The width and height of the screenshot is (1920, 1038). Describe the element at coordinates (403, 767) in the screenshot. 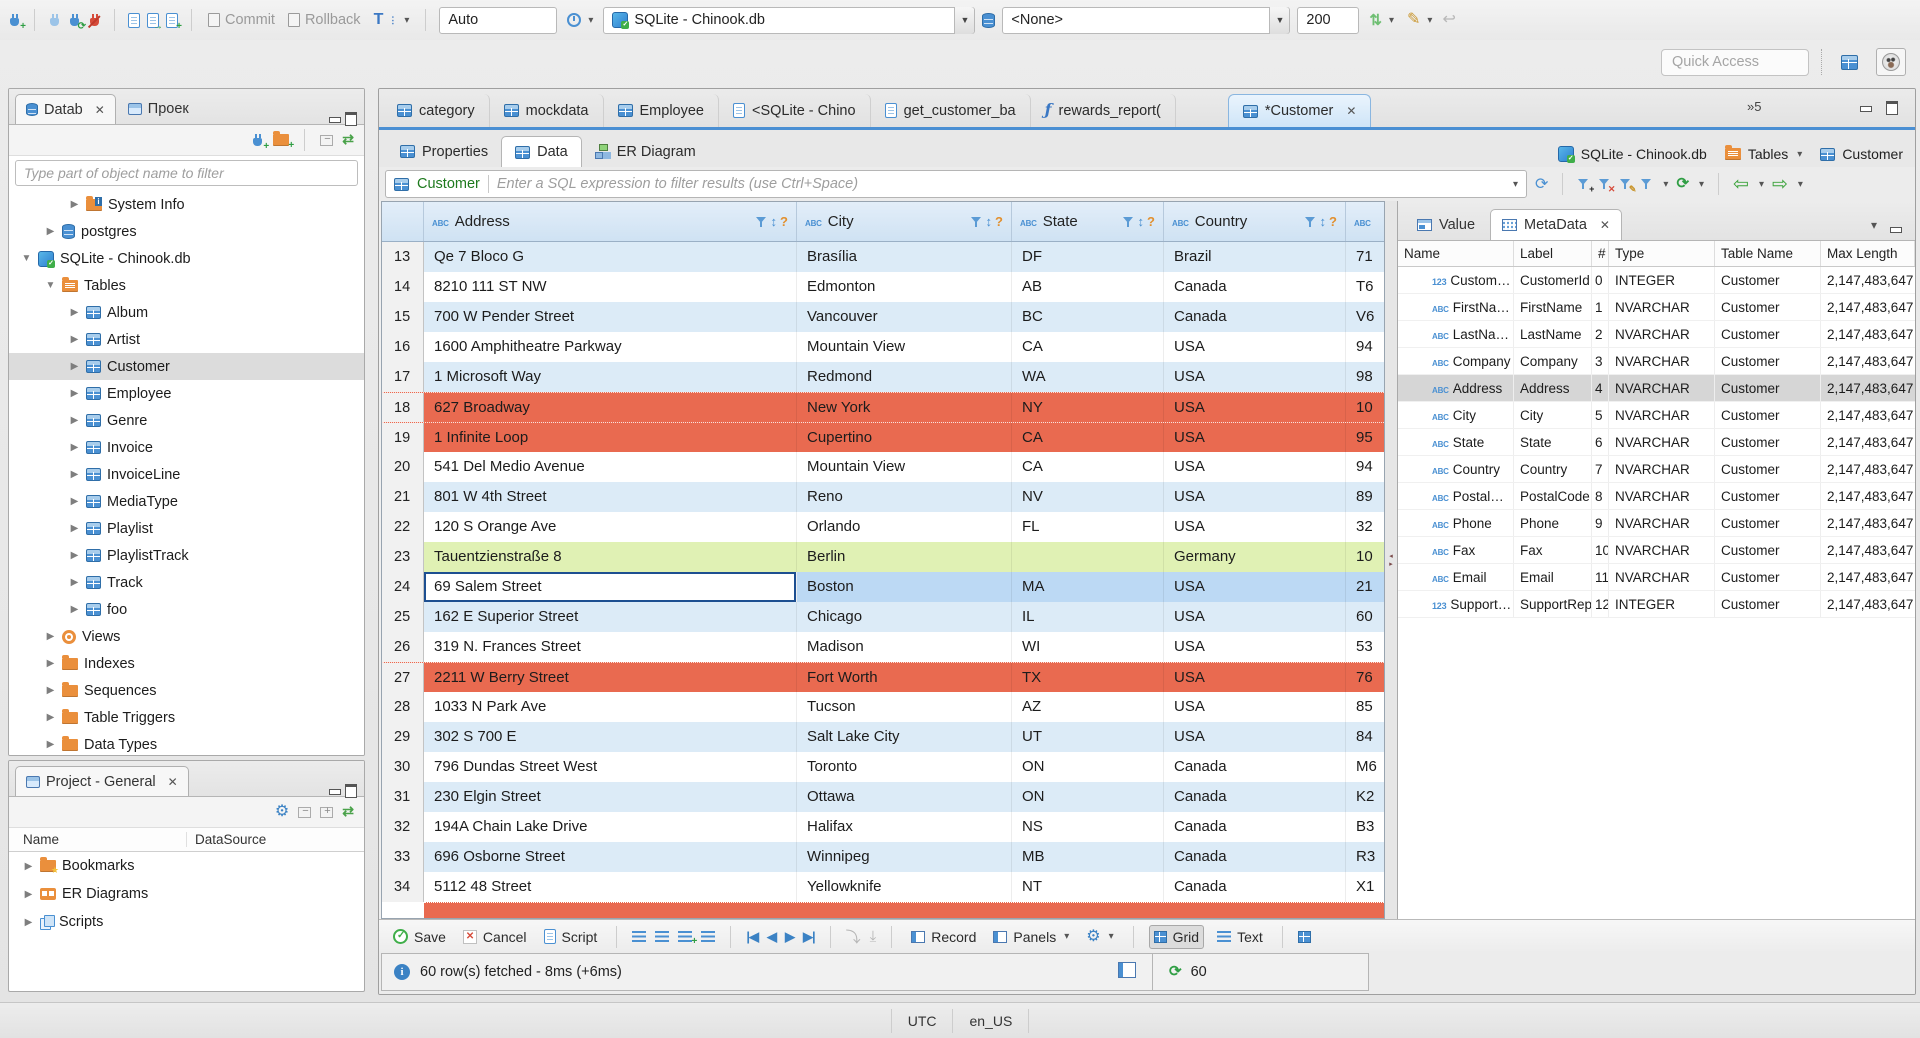

I see `row-number: 30` at that location.